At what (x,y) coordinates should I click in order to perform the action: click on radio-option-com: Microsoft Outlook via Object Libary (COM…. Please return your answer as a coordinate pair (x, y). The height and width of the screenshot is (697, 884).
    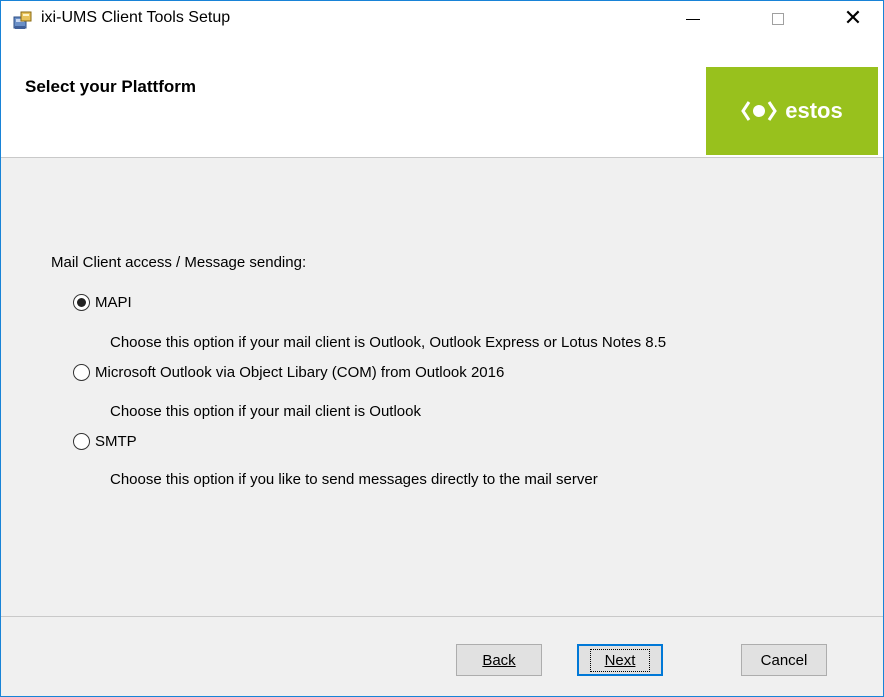
    Looking at the image, I should click on (288, 372).